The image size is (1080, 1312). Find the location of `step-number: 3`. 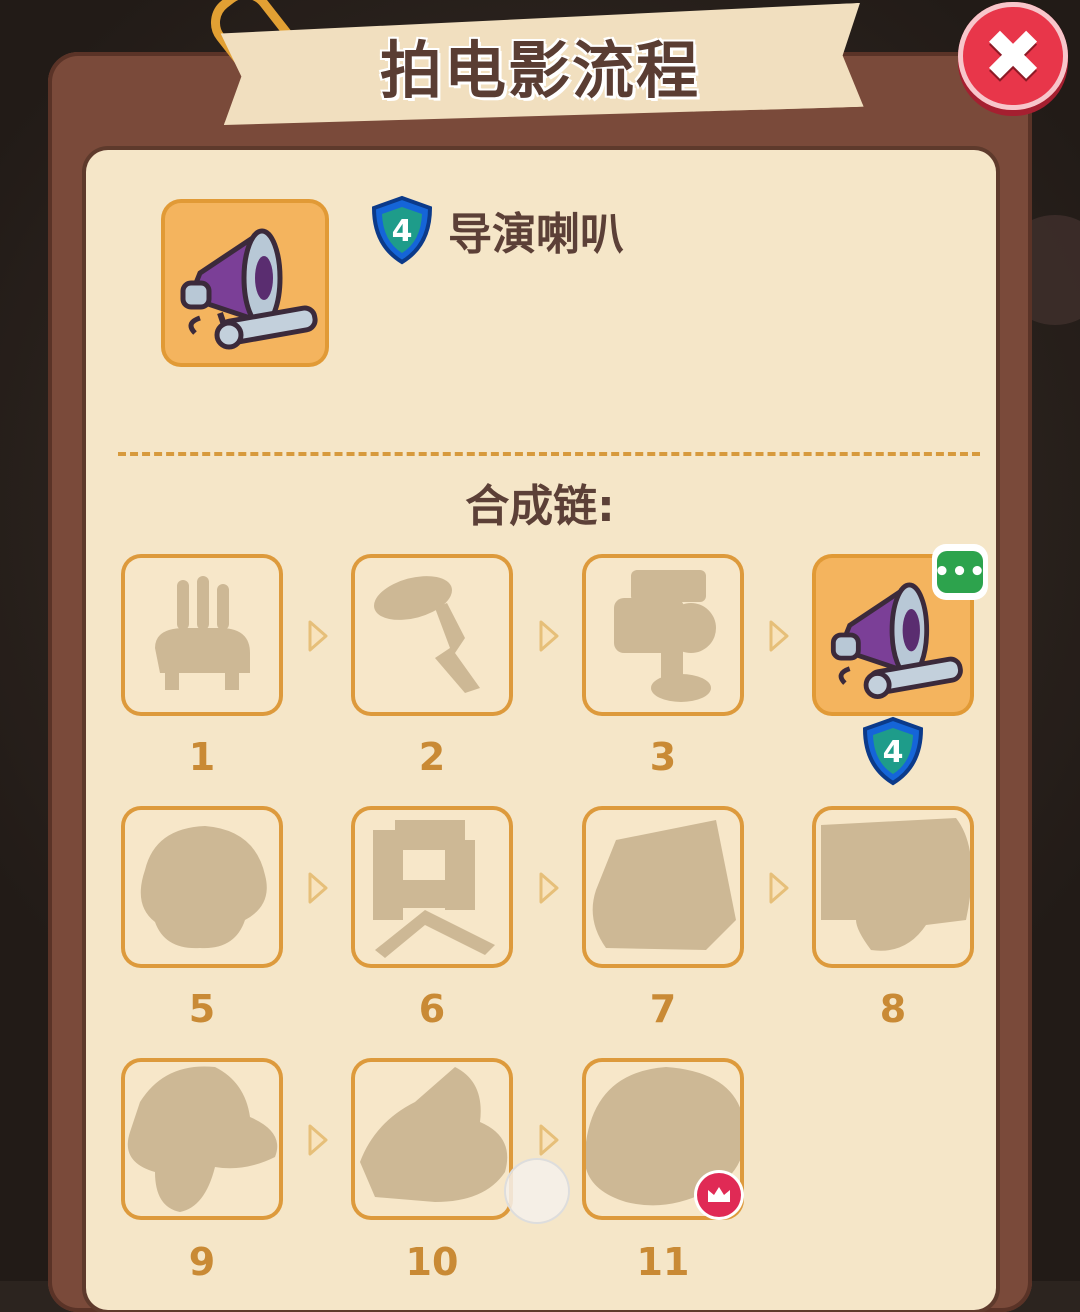

step-number: 3 is located at coordinates (663, 757).